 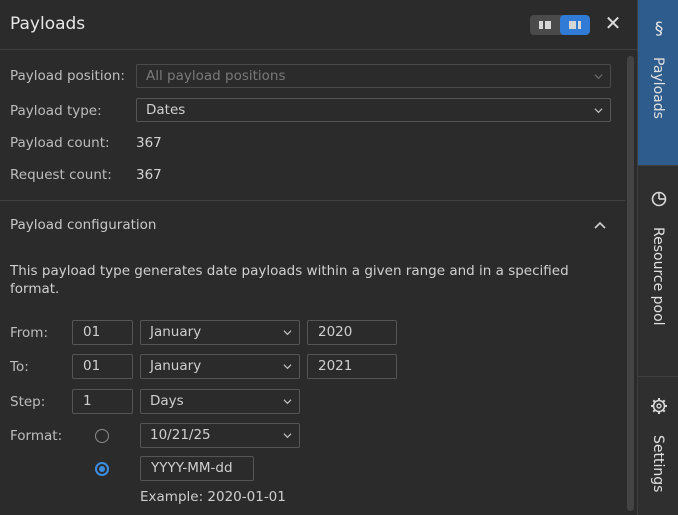 I want to click on payload-type-value: Dates, so click(x=166, y=110).